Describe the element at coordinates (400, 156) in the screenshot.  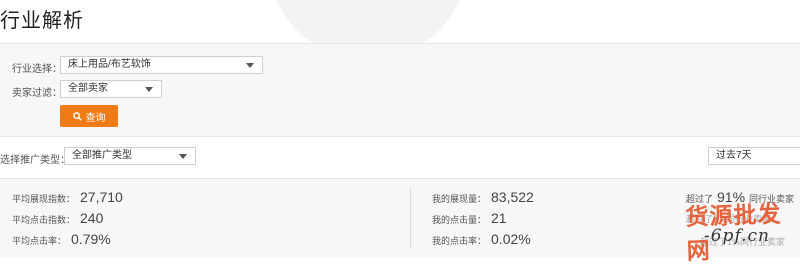
I see `promo-type-row: 选择推广类型： 全部推广类型 过去7天` at that location.